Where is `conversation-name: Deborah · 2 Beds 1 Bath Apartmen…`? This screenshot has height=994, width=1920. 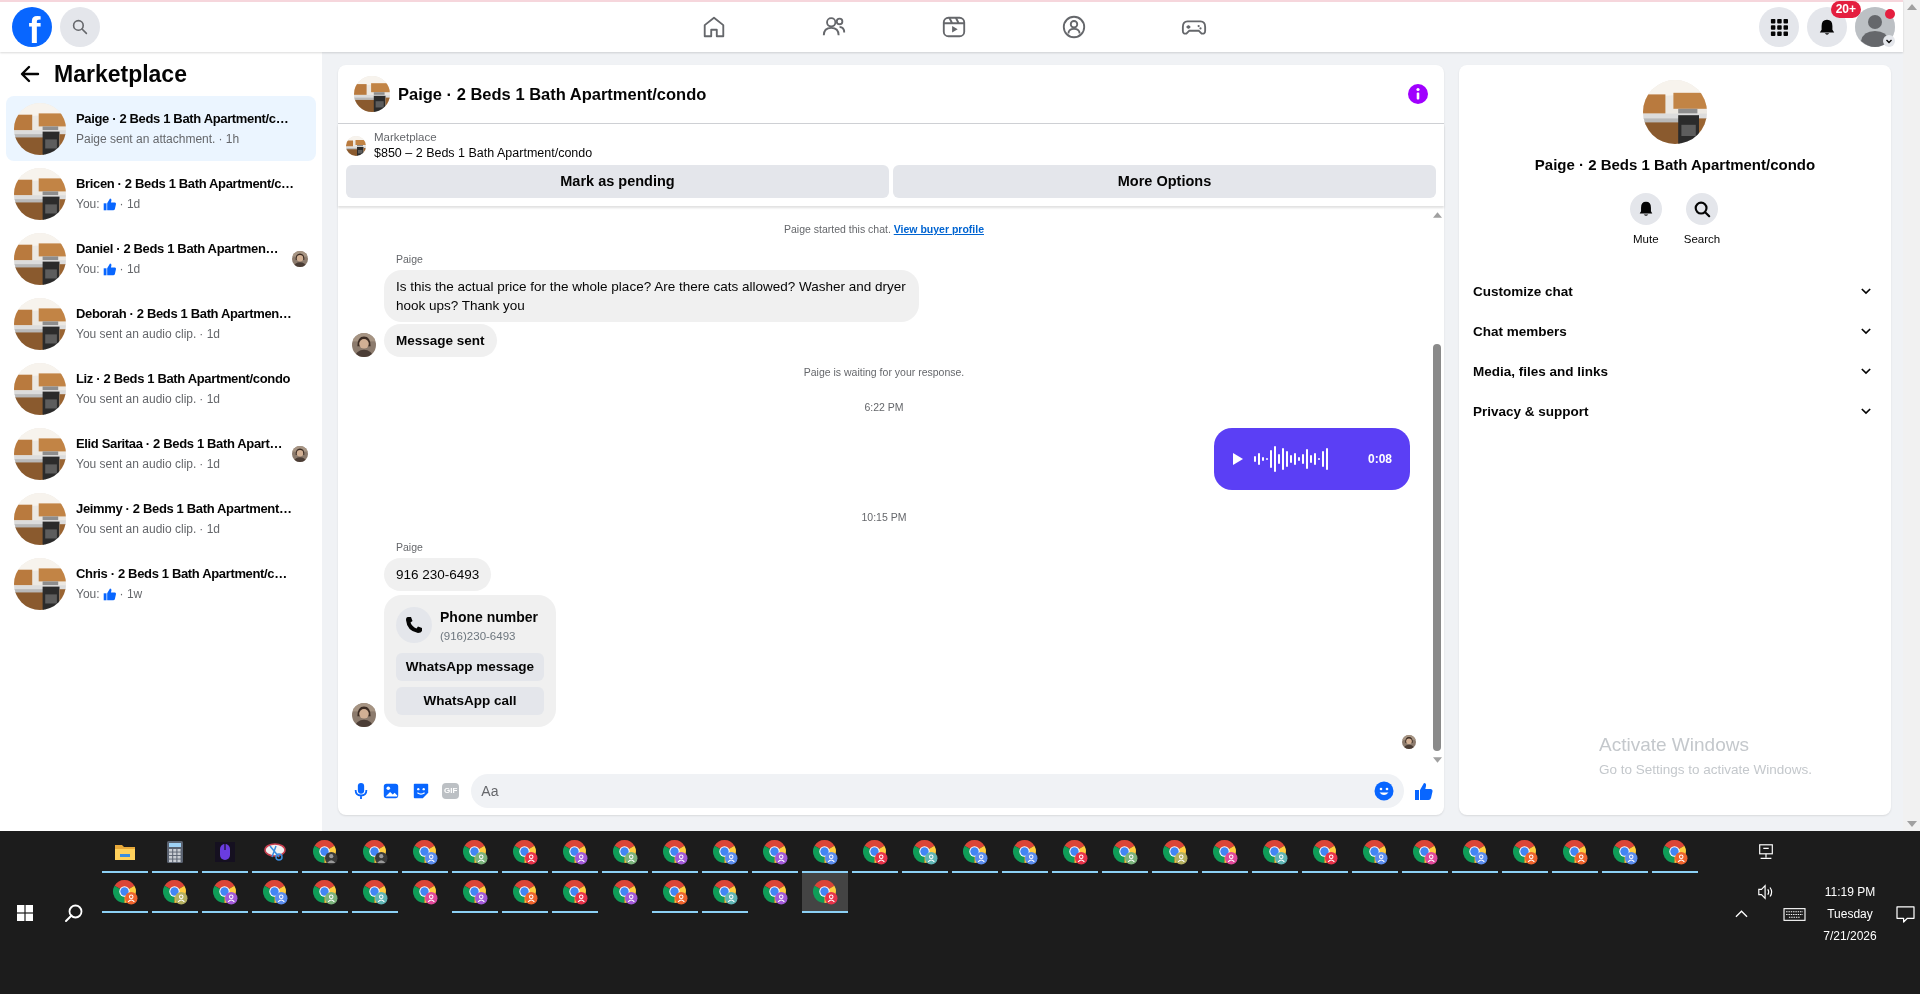 conversation-name: Deborah · 2 Beds 1 Bath Apartmen… is located at coordinates (184, 313).